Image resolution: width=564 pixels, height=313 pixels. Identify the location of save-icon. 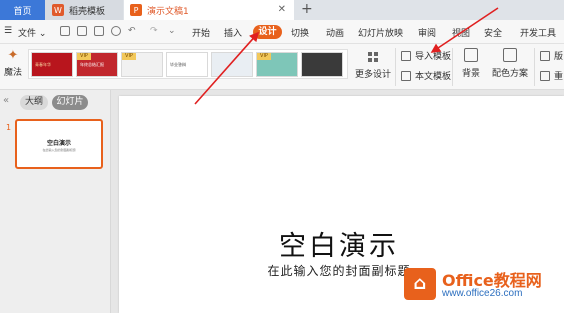
(65, 31).